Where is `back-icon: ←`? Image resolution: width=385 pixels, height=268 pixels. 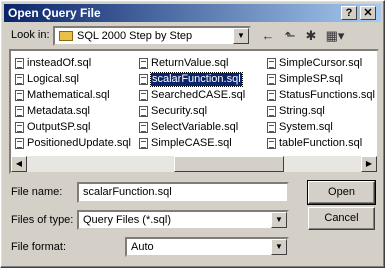
back-icon: ← is located at coordinates (268, 36).